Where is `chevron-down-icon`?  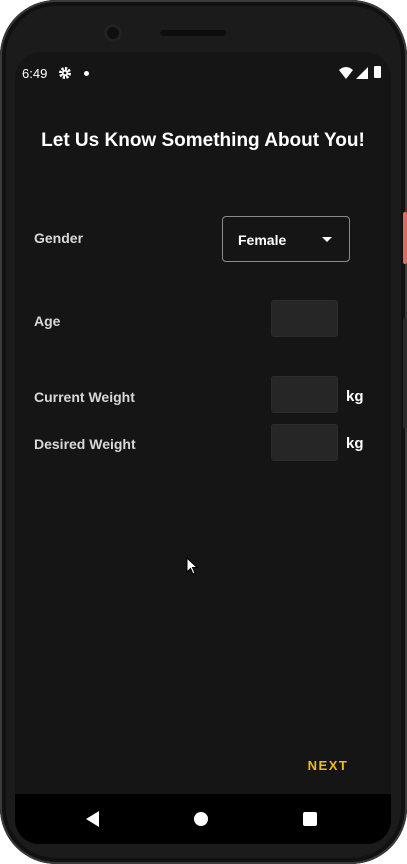 chevron-down-icon is located at coordinates (327, 239).